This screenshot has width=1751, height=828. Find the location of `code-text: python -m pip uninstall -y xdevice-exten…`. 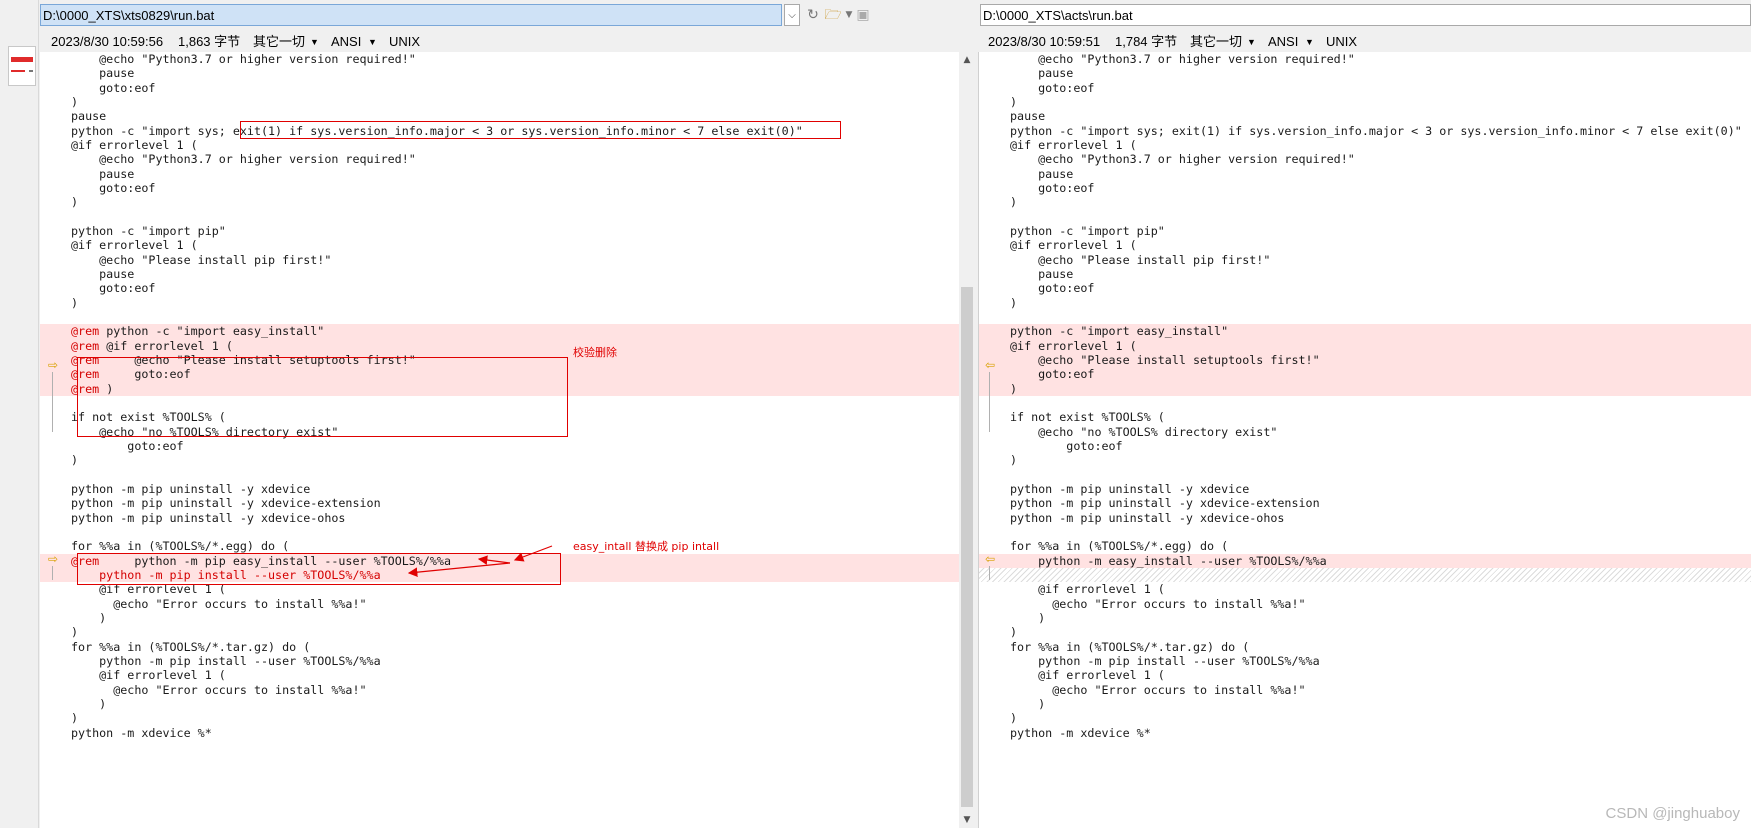

code-text: python -m pip uninstall -y xdevice-exten… is located at coordinates (1165, 503).